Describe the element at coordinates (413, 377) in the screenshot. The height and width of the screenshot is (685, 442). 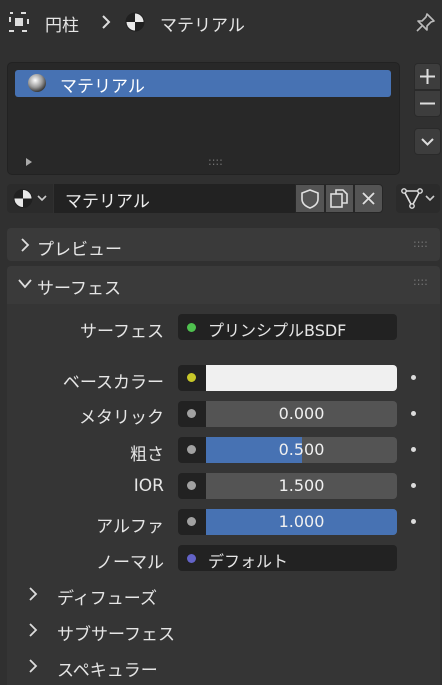
I see `base-color-keyframe-dot` at that location.